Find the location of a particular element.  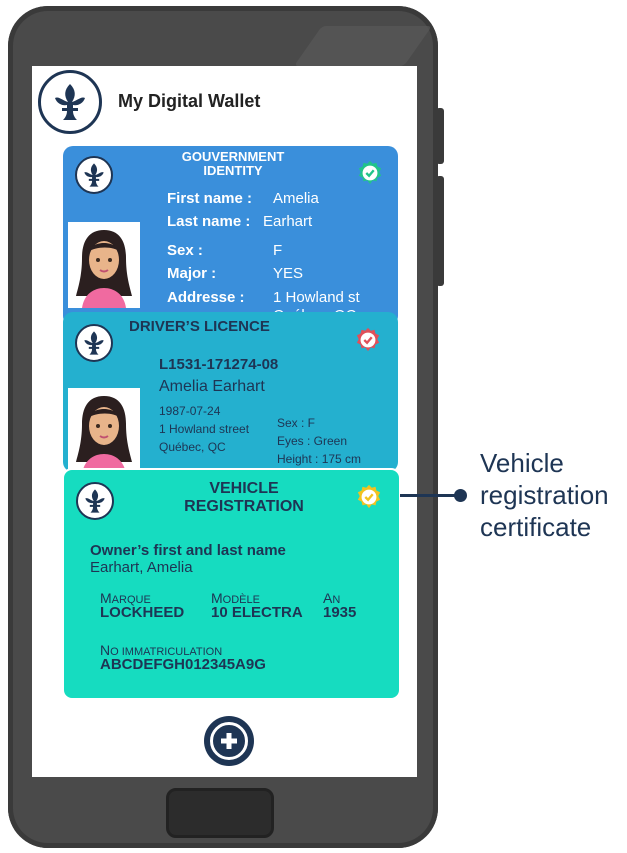

callout-dot is located at coordinates (460, 495).